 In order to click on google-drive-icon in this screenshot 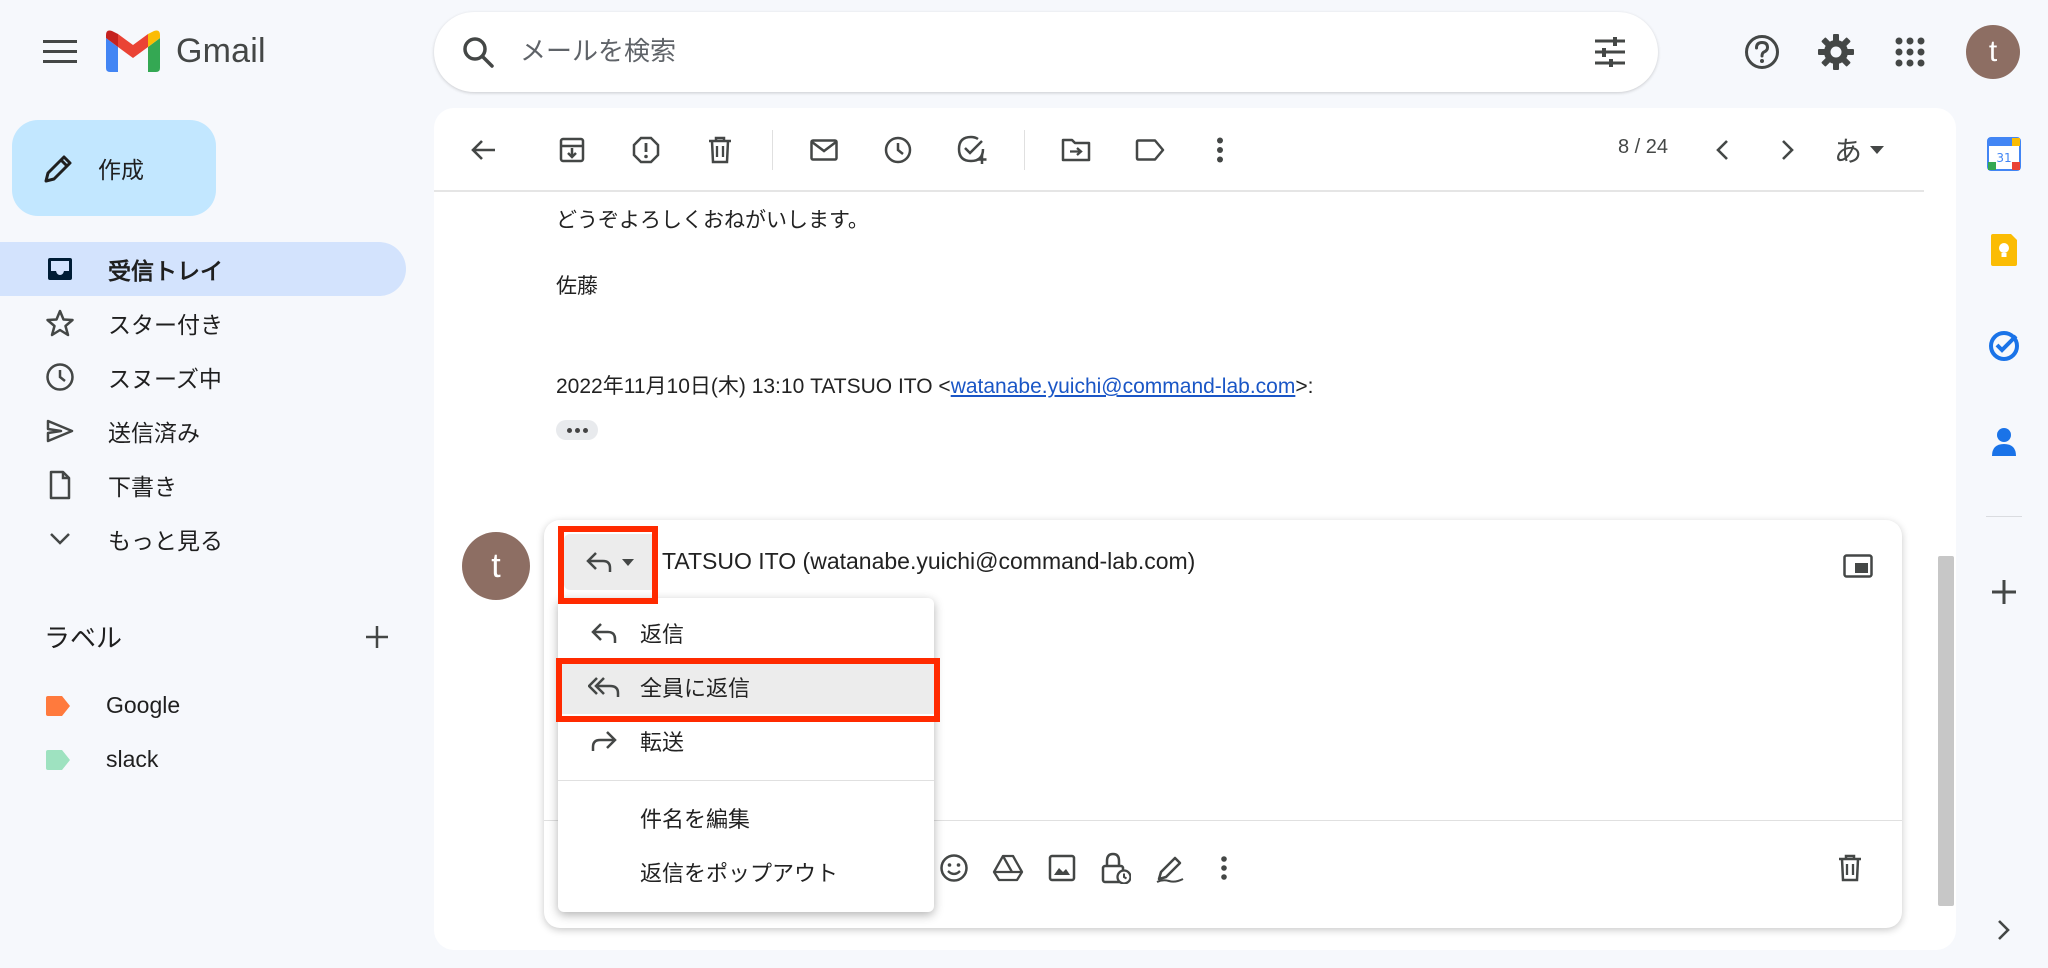, I will do `click(1008, 868)`.